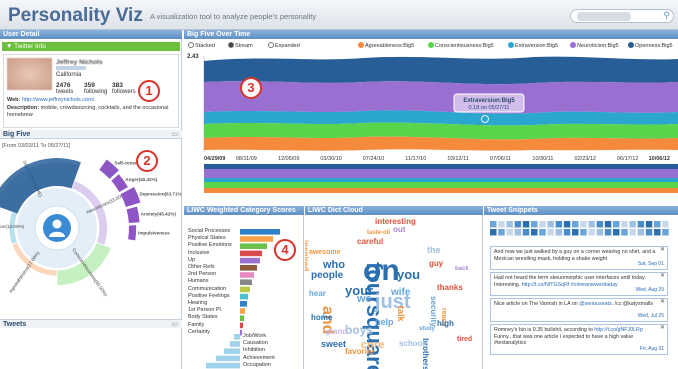  Describe the element at coordinates (595, 304) in the screenshot. I see `tweet-link: @seriouseats` at that location.